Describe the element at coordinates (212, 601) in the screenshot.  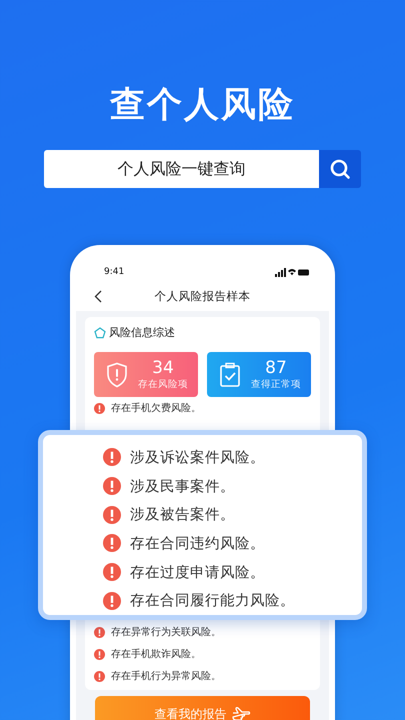
I see `risk-item: 存在合同履行能力风险。` at that location.